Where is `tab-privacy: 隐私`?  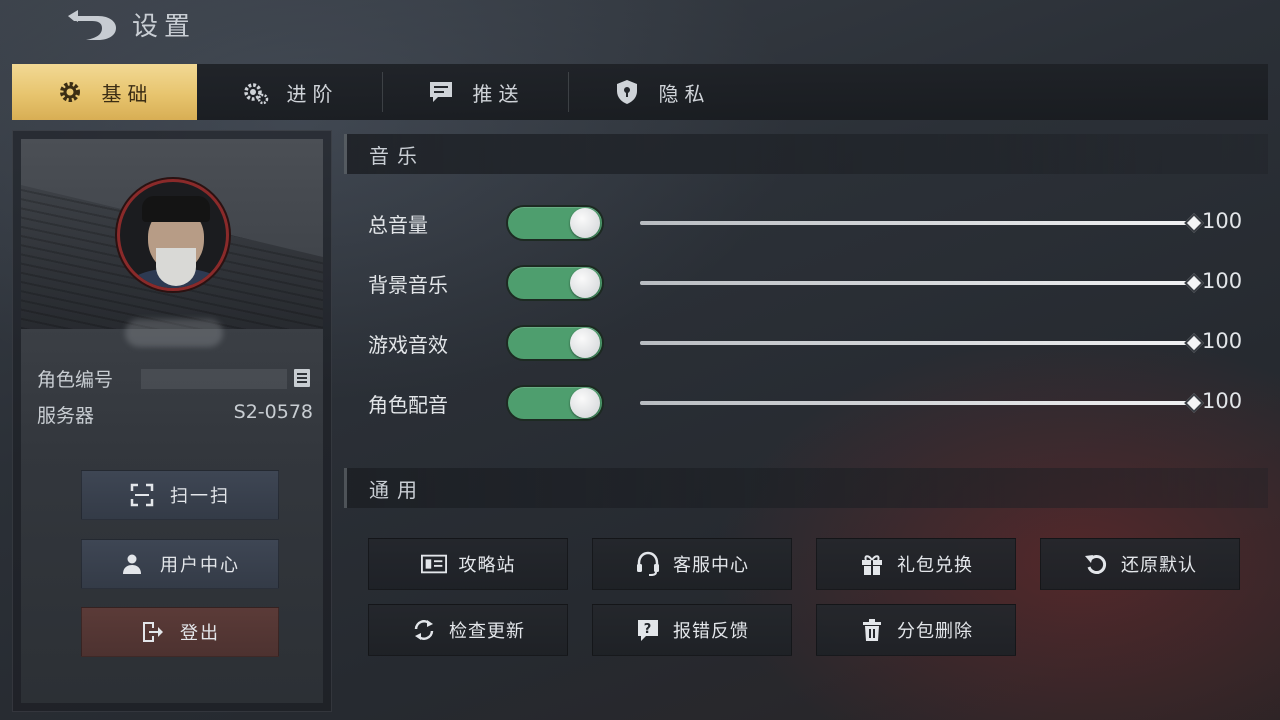 tab-privacy: 隐私 is located at coordinates (661, 92).